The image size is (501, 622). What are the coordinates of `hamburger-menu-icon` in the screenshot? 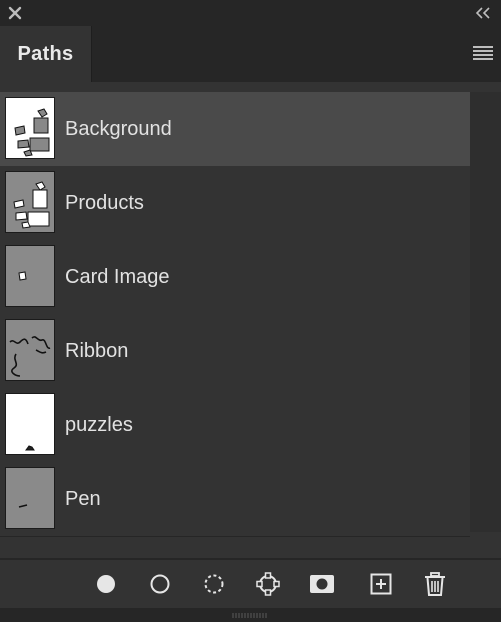 It's located at (483, 53).